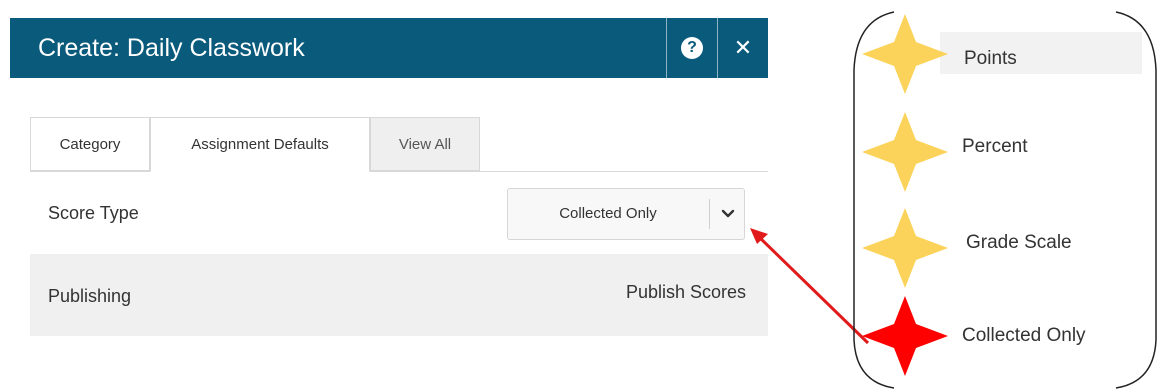 This screenshot has height=390, width=1166. What do you see at coordinates (1024, 335) in the screenshot?
I see `option-collected-only: Collected Only` at bounding box center [1024, 335].